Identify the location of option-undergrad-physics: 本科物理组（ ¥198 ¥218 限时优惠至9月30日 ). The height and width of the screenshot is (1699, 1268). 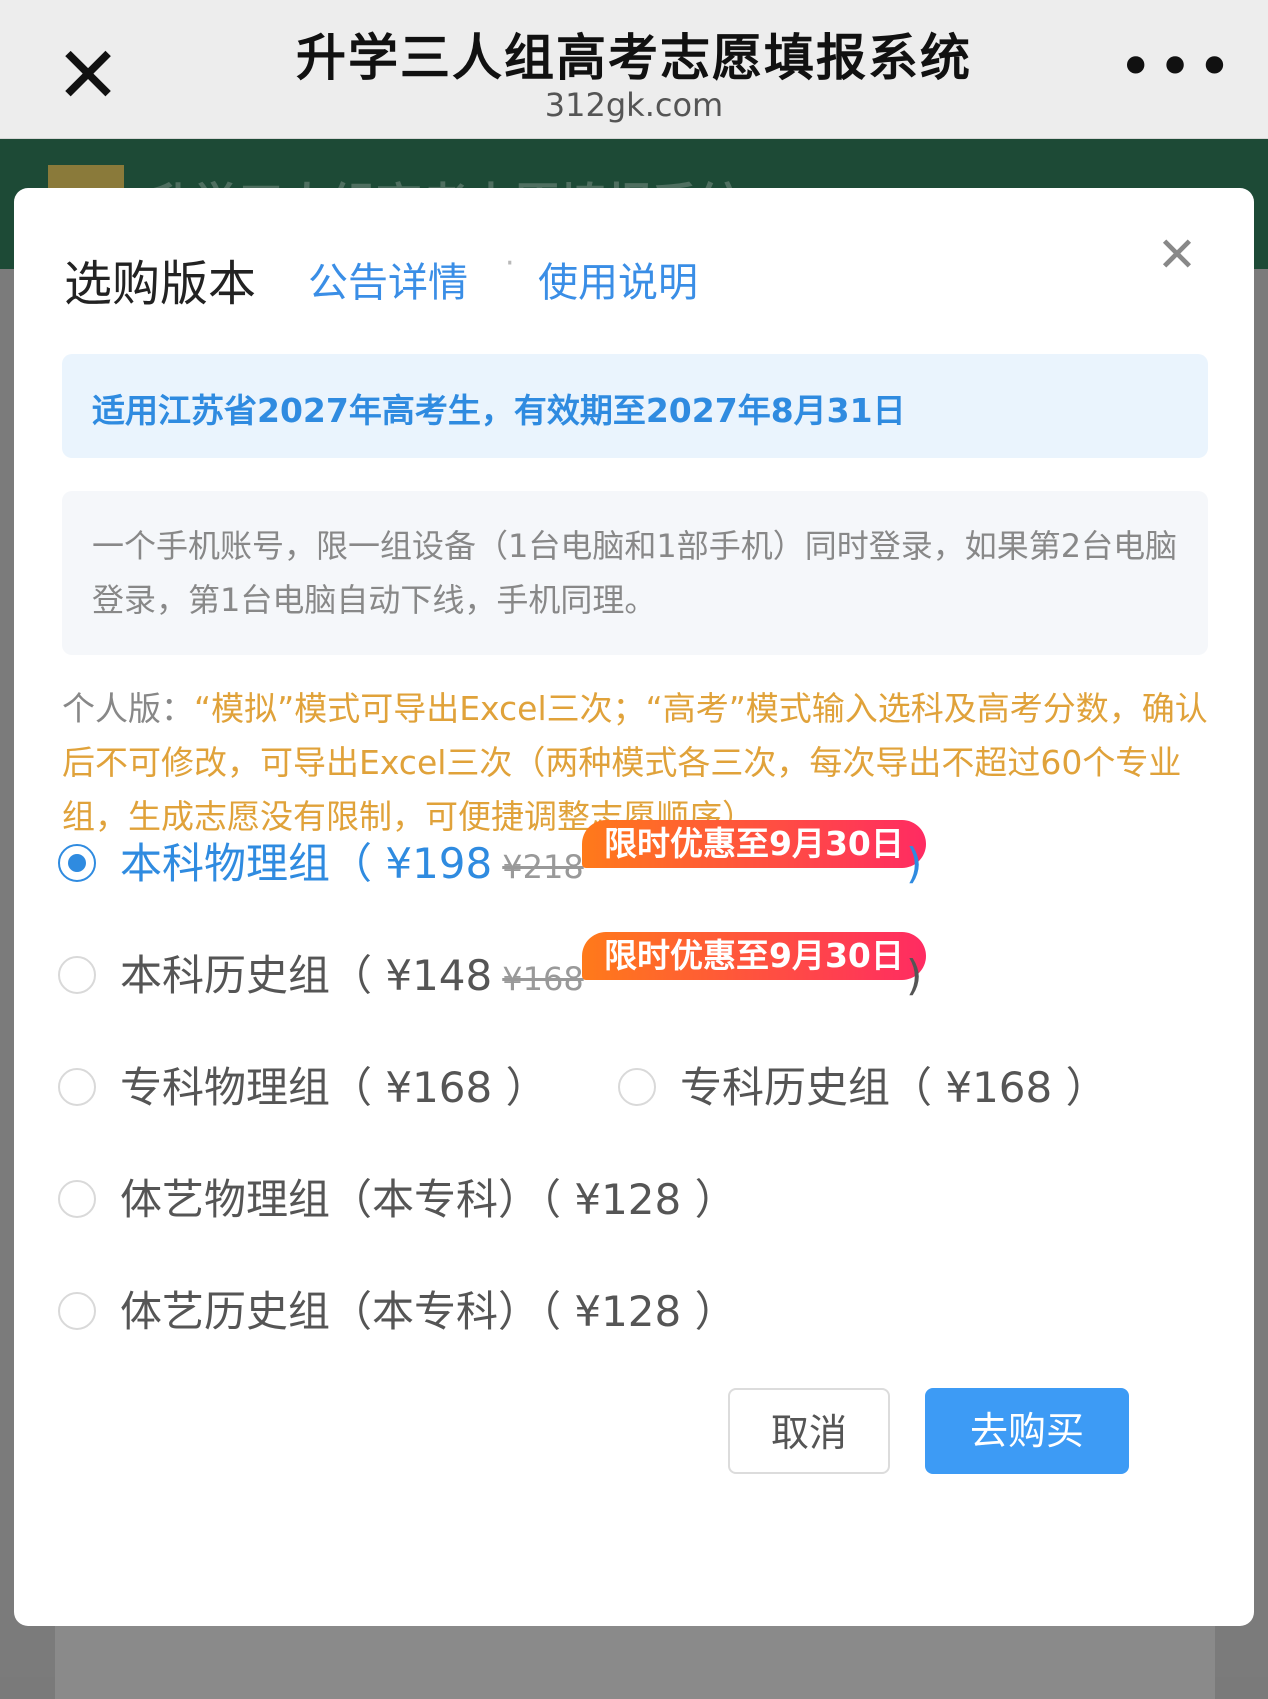
(508, 857).